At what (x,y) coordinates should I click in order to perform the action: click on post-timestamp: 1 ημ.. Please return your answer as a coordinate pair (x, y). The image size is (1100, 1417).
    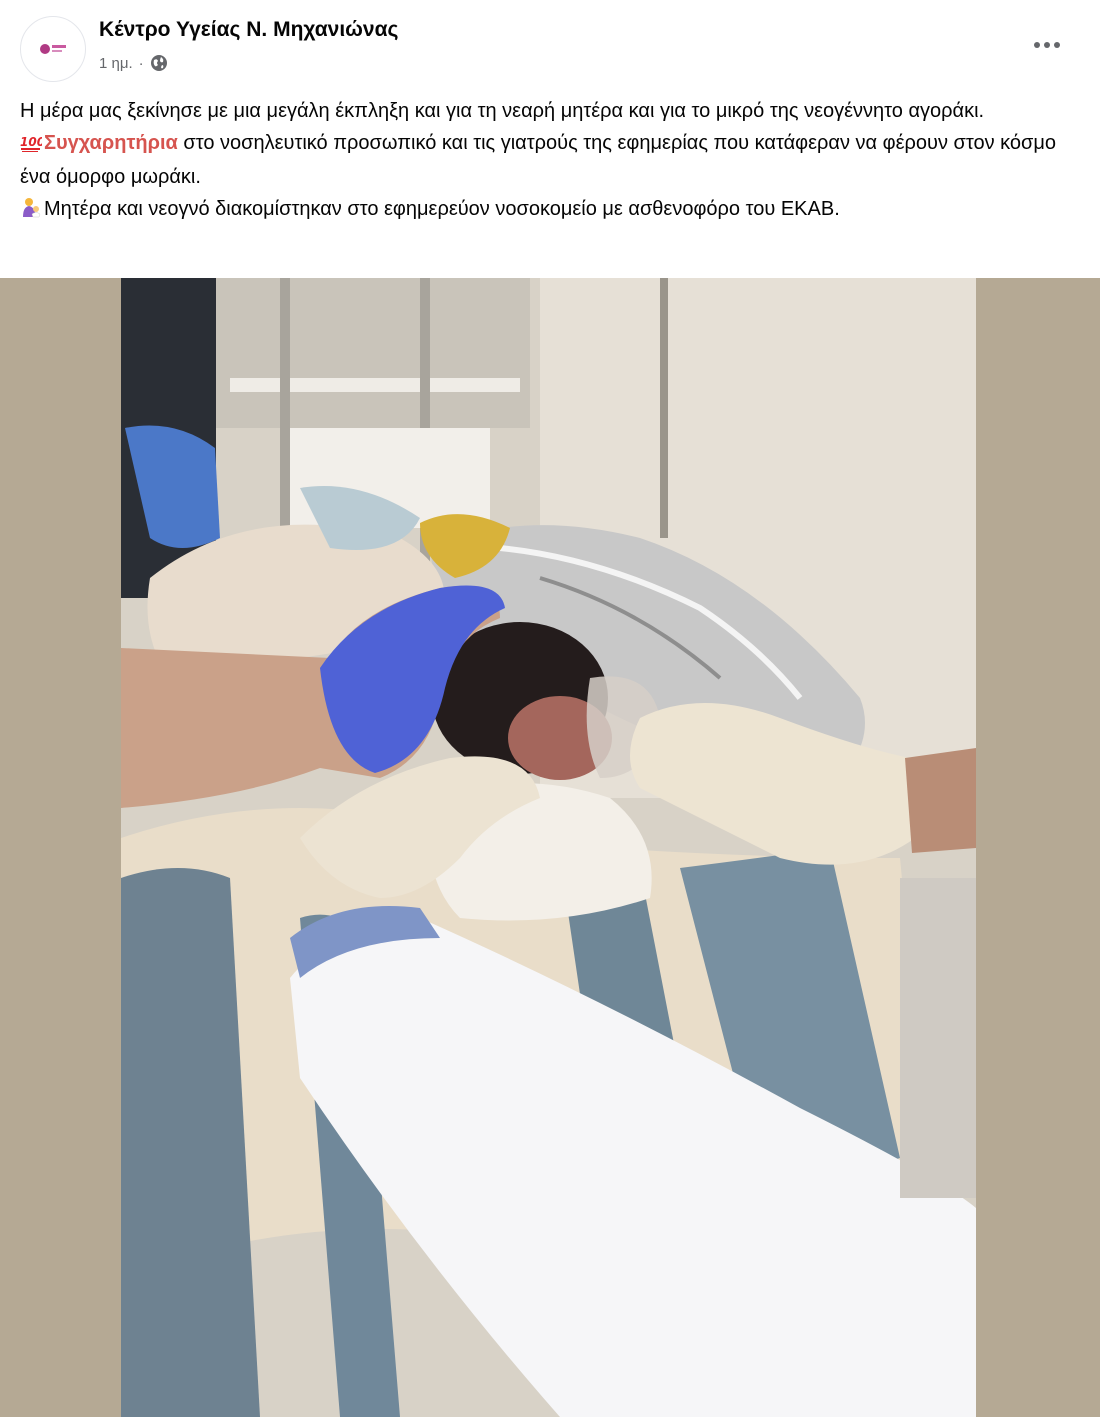
    Looking at the image, I should click on (116, 63).